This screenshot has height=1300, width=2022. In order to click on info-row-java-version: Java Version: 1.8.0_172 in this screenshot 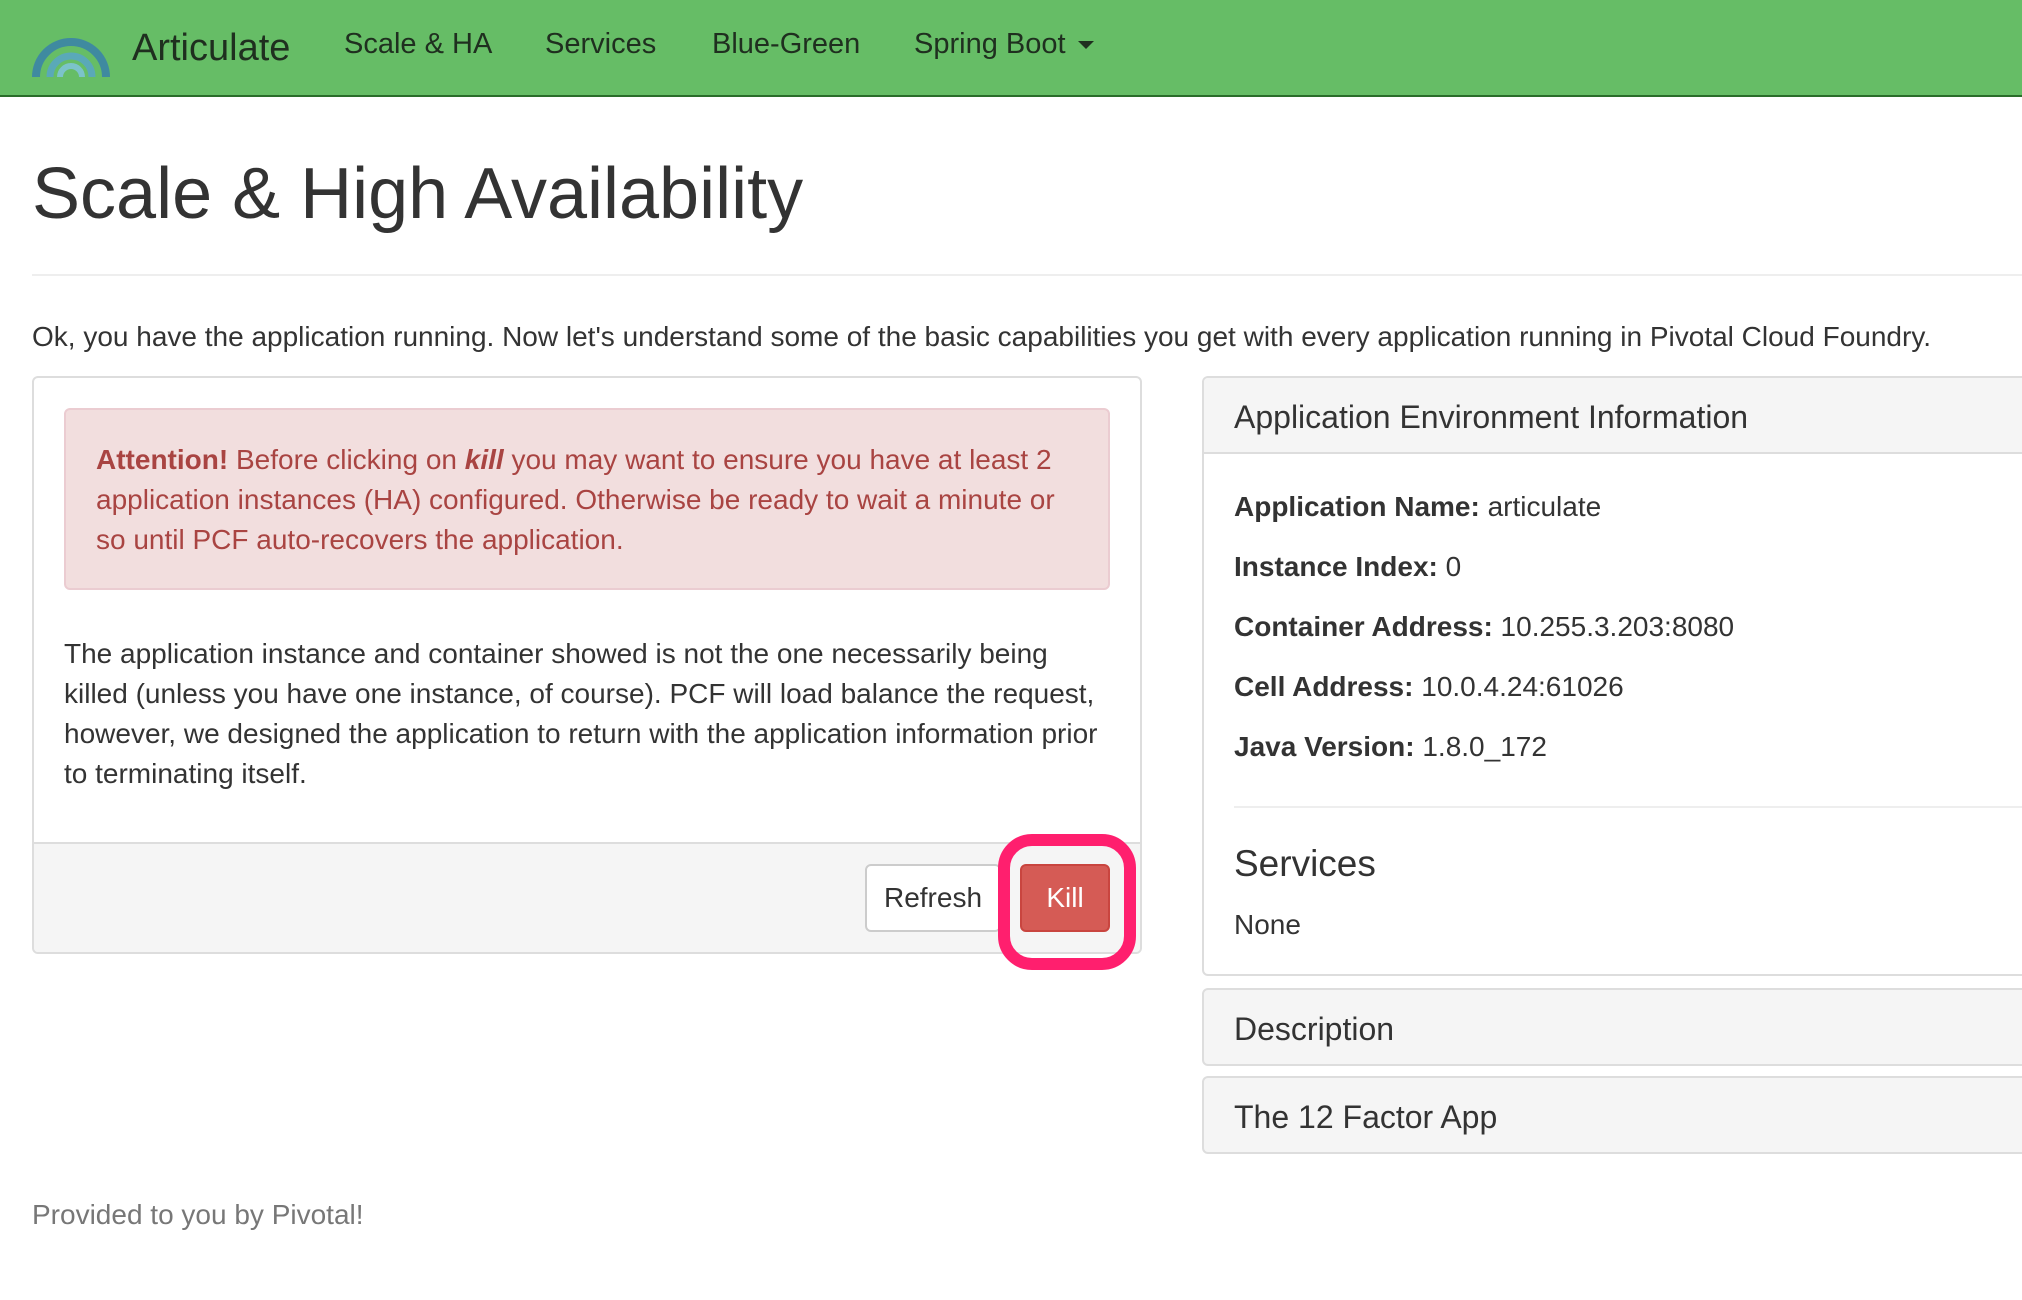, I will do `click(1390, 747)`.